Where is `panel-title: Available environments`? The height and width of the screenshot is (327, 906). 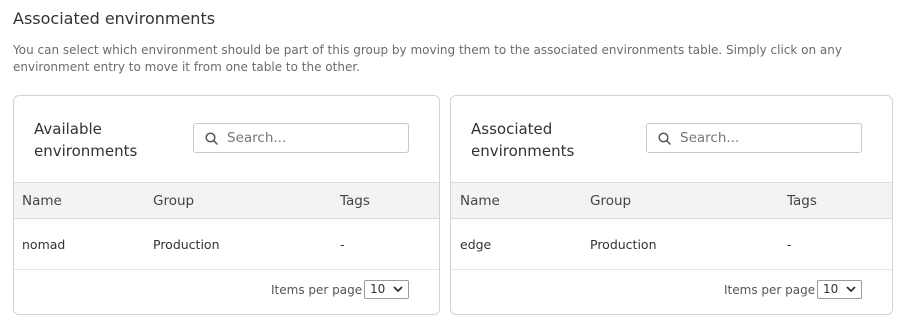
panel-title: Available environments is located at coordinates (86, 140).